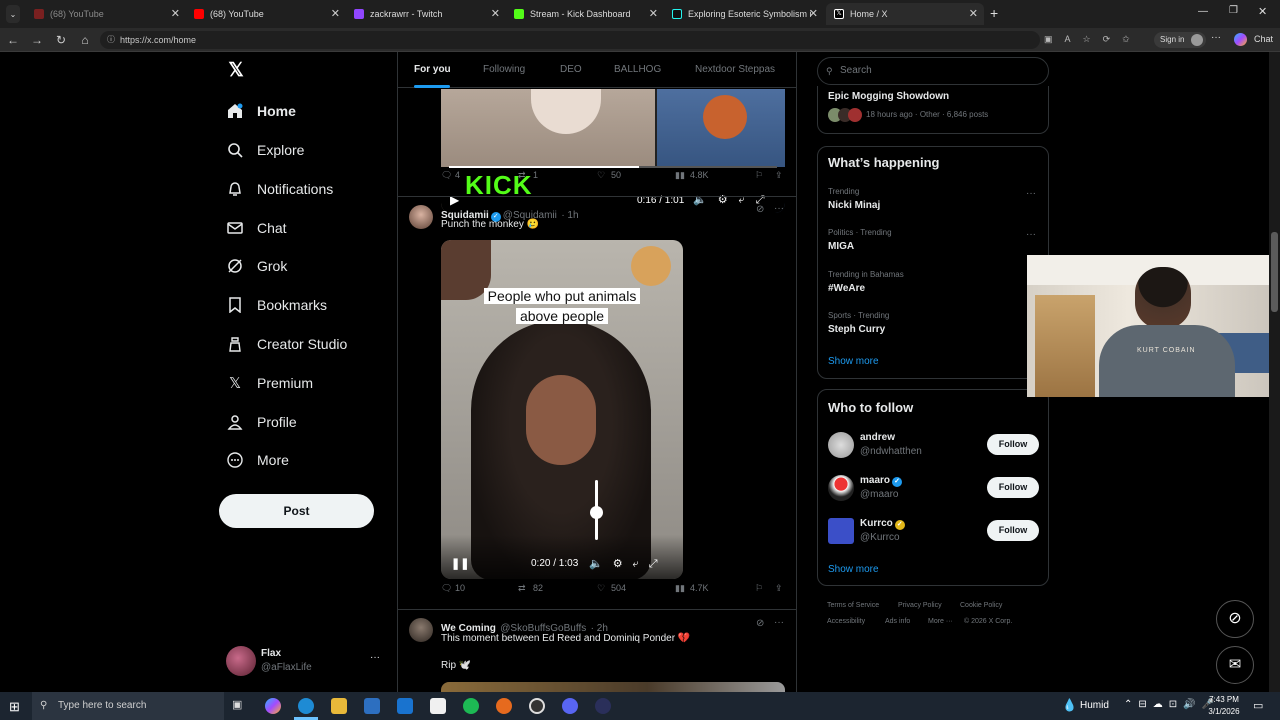 The width and height of the screenshot is (1280, 720). I want to click on obs-icon, so click(537, 706).